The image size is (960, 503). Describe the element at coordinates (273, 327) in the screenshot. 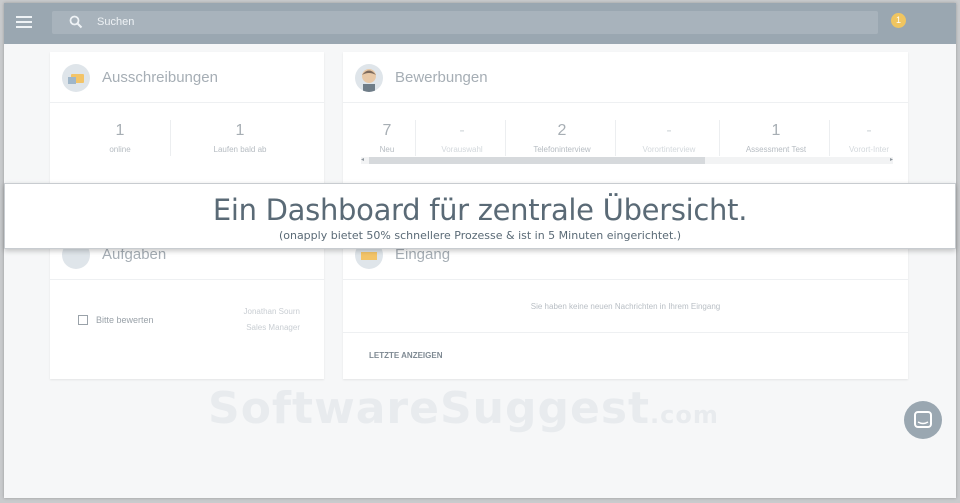

I see `assignee-role: Sales Manager` at that location.